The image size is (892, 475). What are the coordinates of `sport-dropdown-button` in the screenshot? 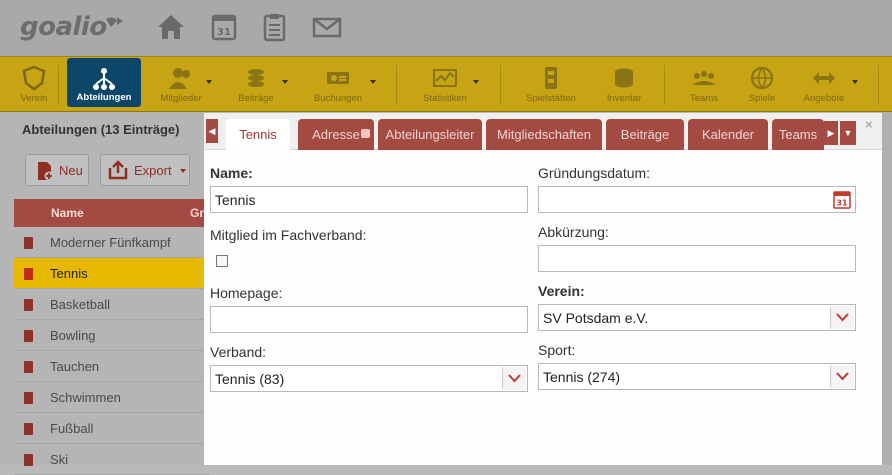 It's located at (842, 376).